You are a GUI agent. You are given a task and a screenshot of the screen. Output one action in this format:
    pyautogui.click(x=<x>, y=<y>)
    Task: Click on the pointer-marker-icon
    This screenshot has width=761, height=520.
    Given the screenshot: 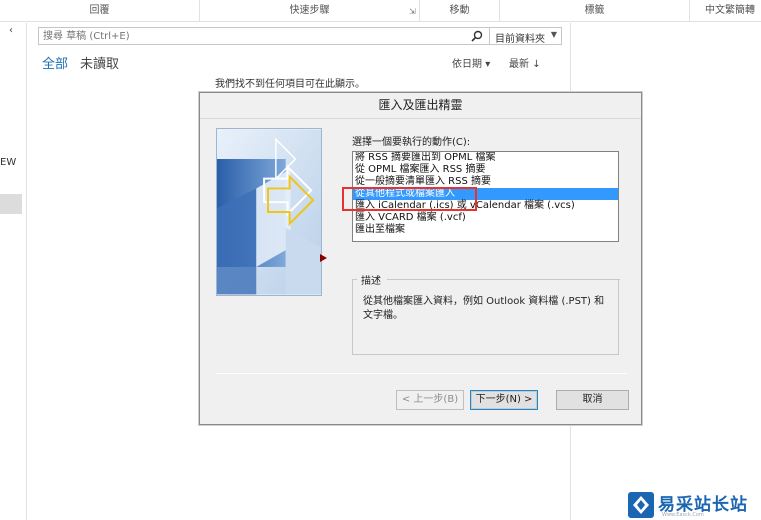 What is the action you would take?
    pyautogui.click(x=323, y=258)
    